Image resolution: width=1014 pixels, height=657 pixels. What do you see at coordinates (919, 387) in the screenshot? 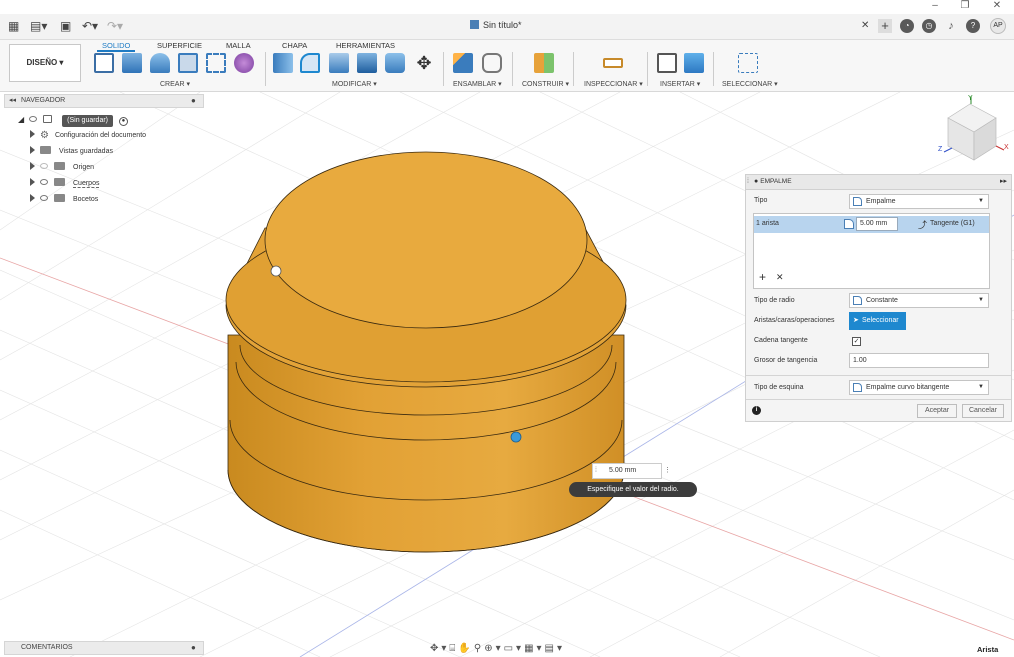
I see `esquina-dropdown: Empalme curvo bitangente ▼` at bounding box center [919, 387].